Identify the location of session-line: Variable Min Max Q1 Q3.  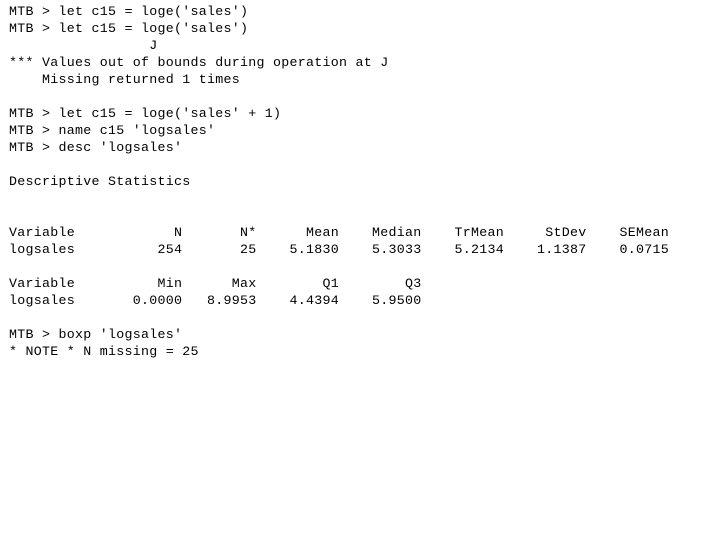
(215, 283).